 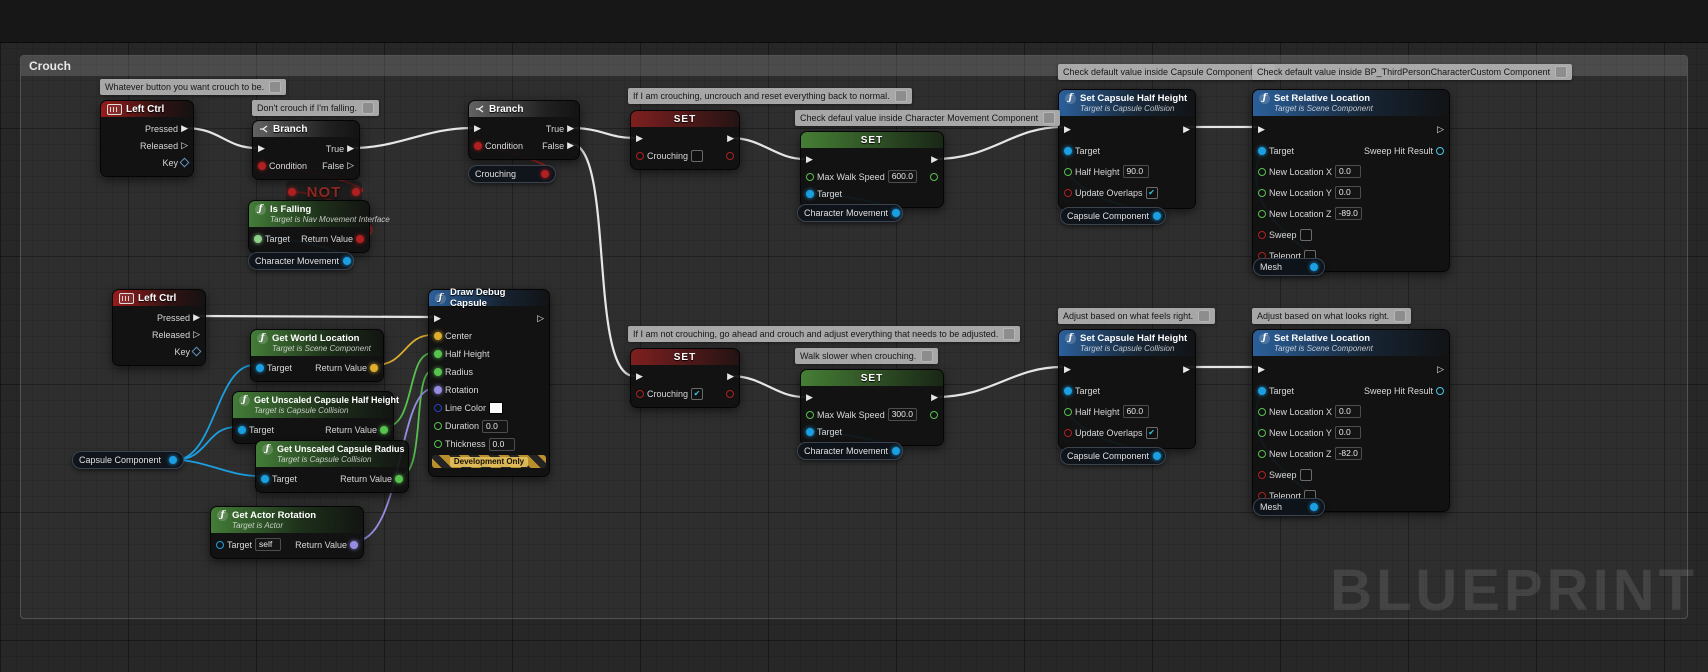 What do you see at coordinates (128, 460) in the screenshot?
I see `variable-node-capsule-component-1: Capsule Component` at bounding box center [128, 460].